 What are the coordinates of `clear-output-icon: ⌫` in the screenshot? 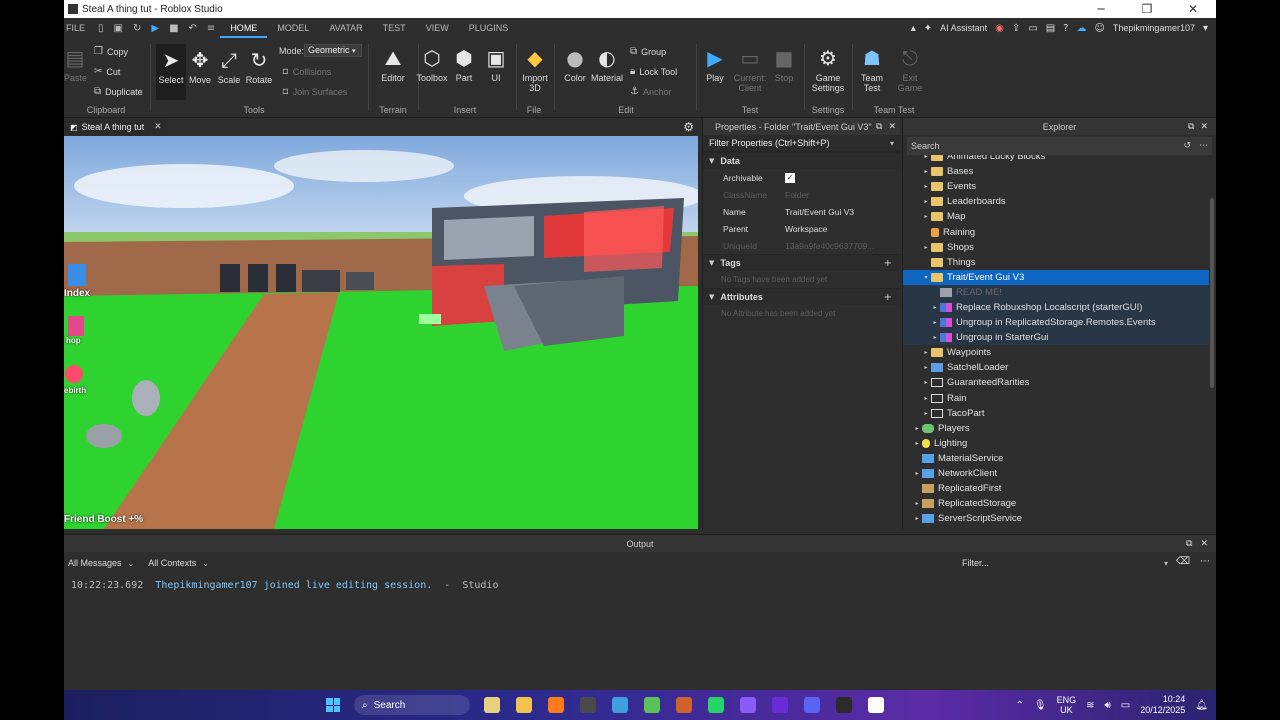 It's located at (1183, 561).